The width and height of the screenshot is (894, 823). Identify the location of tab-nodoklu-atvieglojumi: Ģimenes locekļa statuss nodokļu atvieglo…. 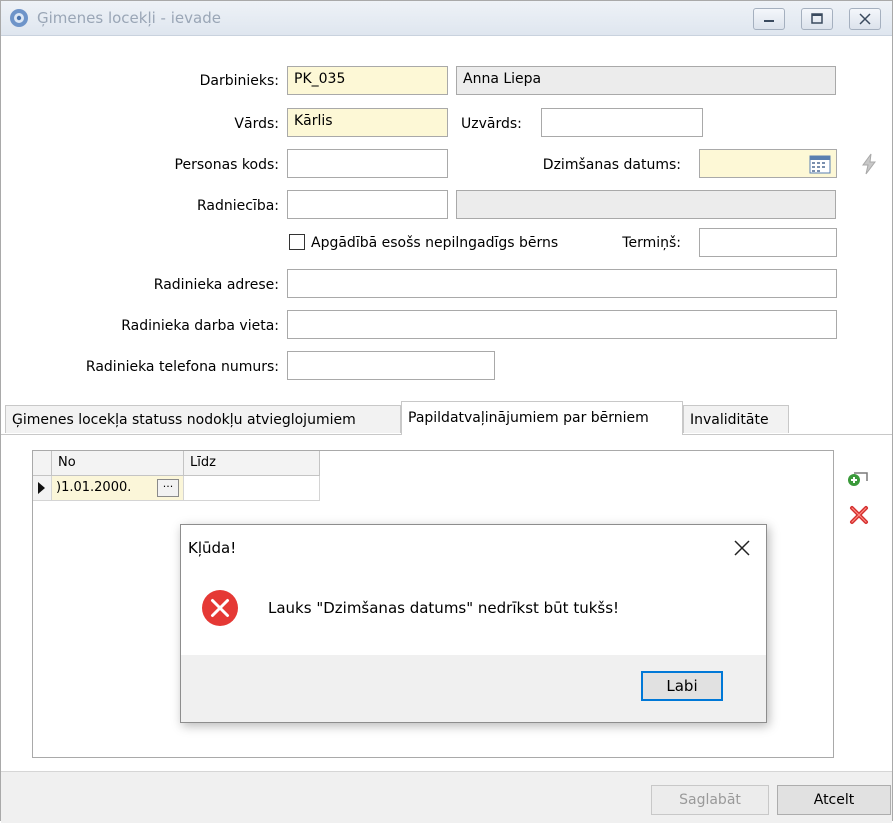
(203, 419).